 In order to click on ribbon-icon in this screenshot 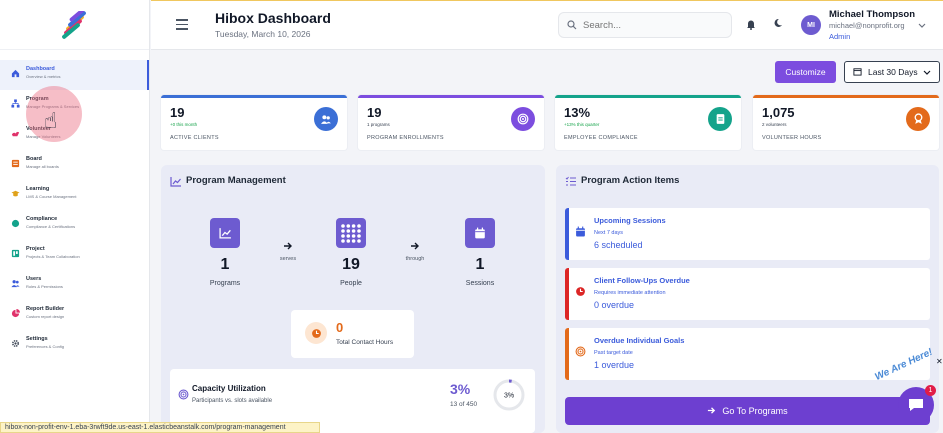, I will do `click(918, 119)`.